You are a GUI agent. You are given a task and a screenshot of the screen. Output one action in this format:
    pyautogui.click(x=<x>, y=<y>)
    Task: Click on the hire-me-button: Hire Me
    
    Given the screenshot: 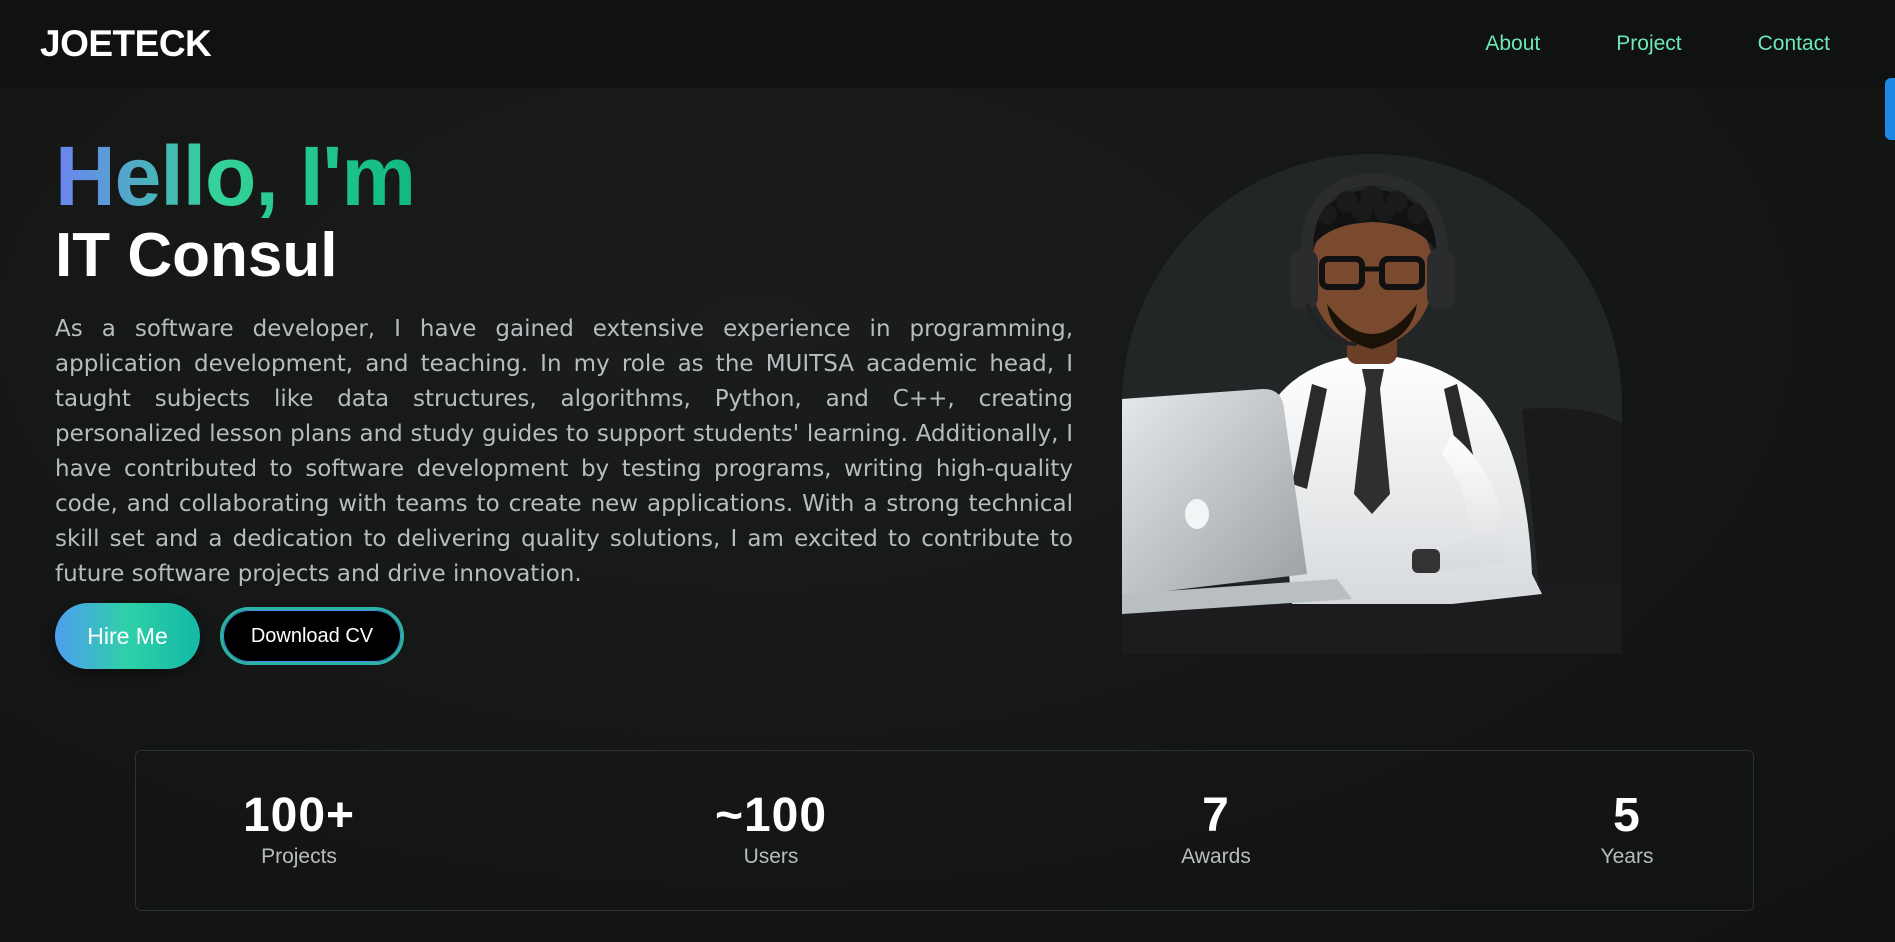 What is the action you would take?
    pyautogui.click(x=127, y=636)
    